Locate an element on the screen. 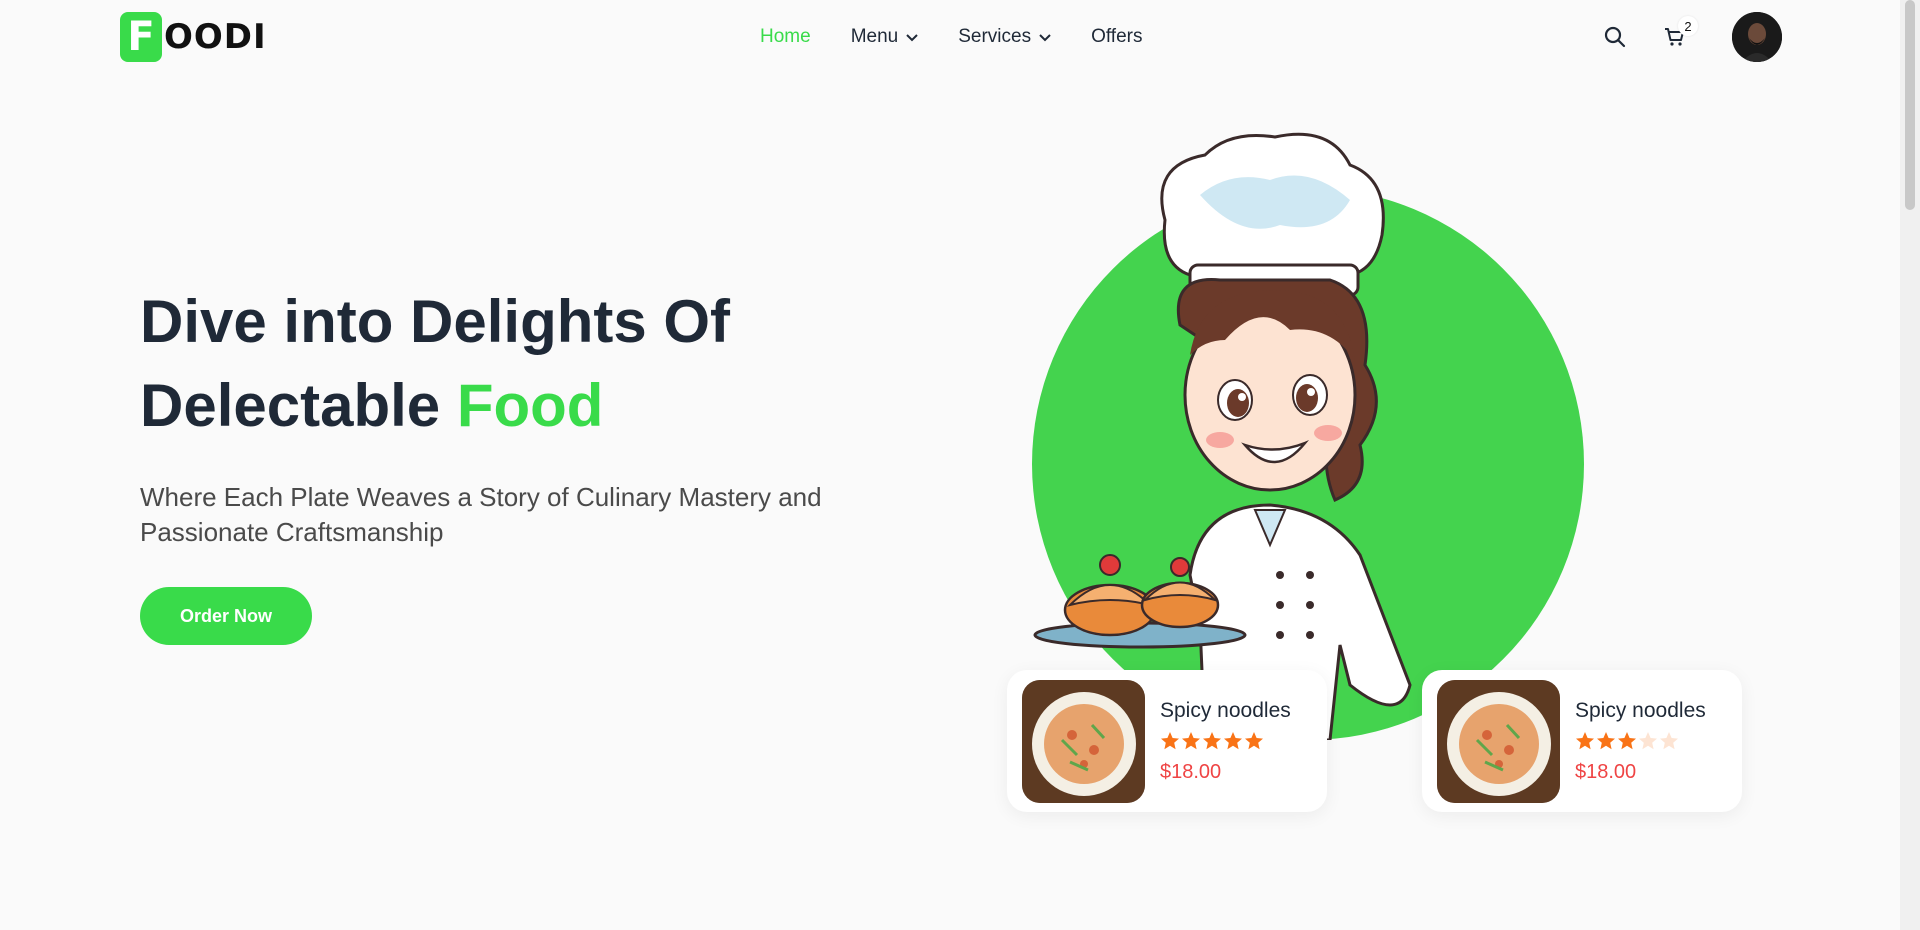 This screenshot has height=930, width=1920. nav-menu: Menu is located at coordinates (885, 37).